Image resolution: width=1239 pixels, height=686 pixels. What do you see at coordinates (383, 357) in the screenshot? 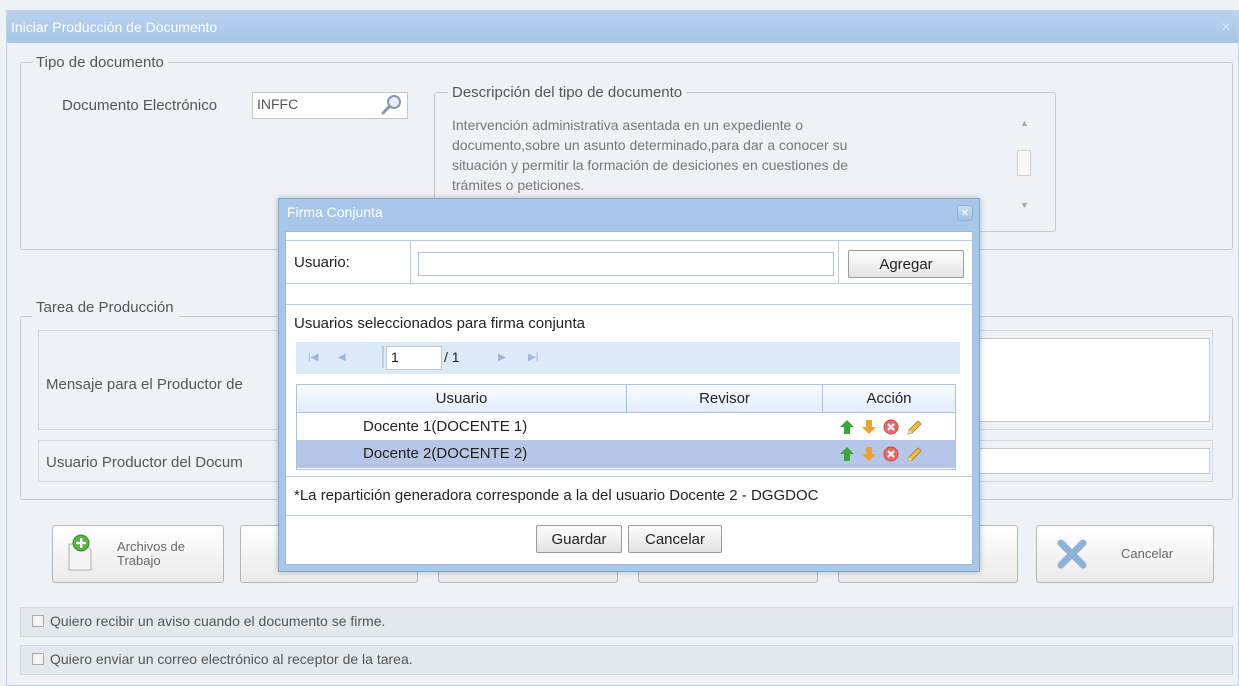
I see `pager-separator` at bounding box center [383, 357].